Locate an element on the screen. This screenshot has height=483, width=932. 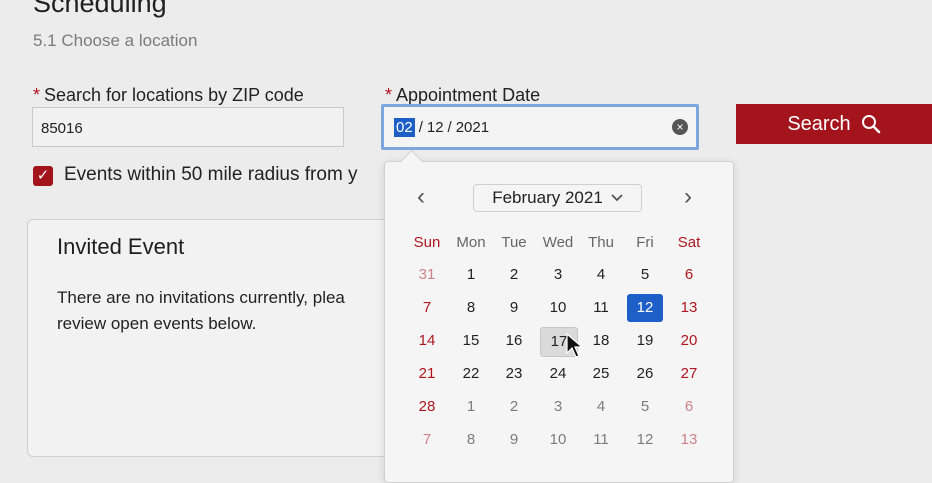
date-month-segment: 02 is located at coordinates (404, 127).